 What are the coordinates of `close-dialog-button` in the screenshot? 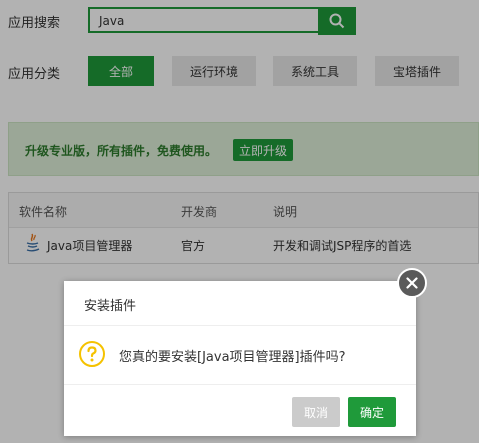 It's located at (412, 283).